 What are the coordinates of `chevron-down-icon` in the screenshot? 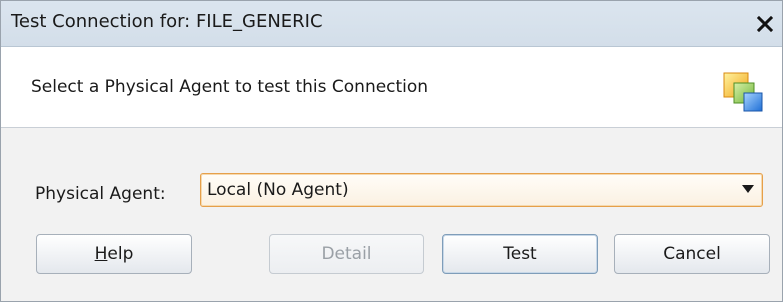 It's located at (748, 189).